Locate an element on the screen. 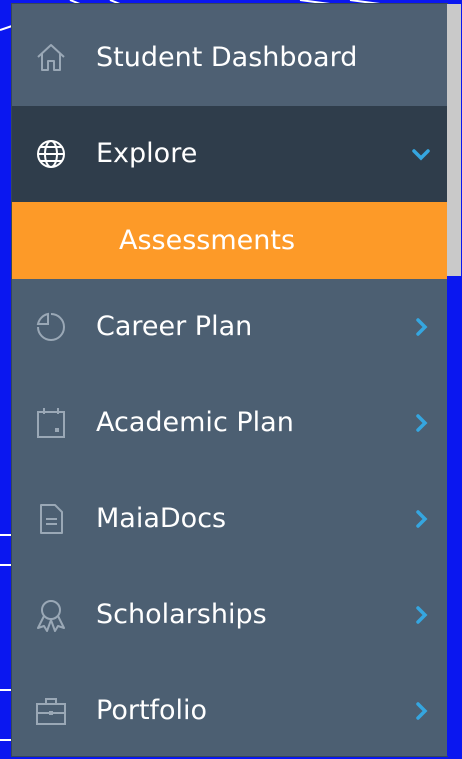 This screenshot has width=462, height=759. menu-item-career-plan: Career Plan is located at coordinates (229, 327).